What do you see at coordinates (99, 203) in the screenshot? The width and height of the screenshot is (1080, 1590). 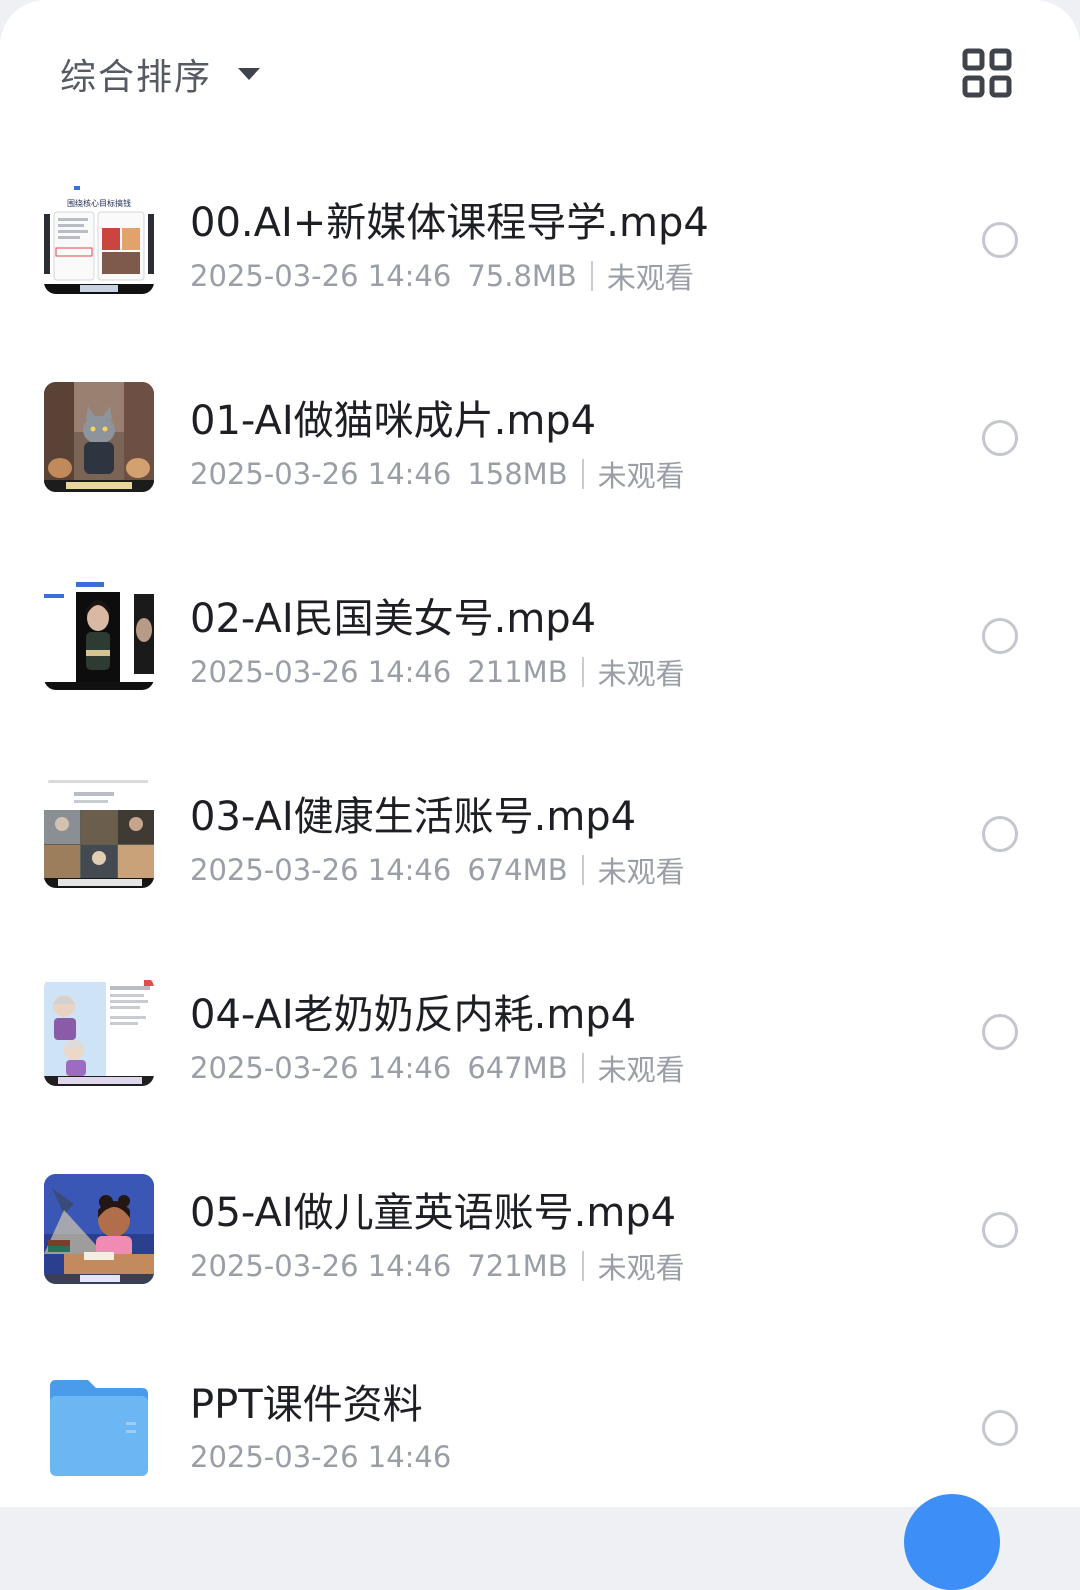 I see `thumb-caption: 围绕核心目标搞钱` at bounding box center [99, 203].